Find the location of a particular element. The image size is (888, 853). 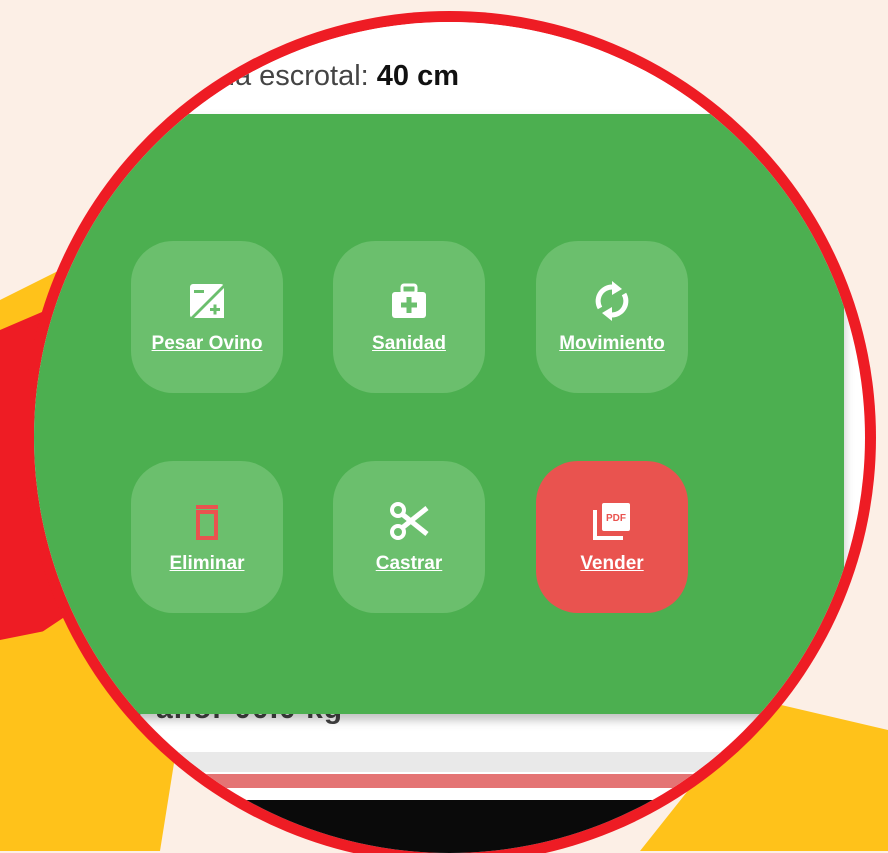

movimiento-button: Movimiento is located at coordinates (612, 317).